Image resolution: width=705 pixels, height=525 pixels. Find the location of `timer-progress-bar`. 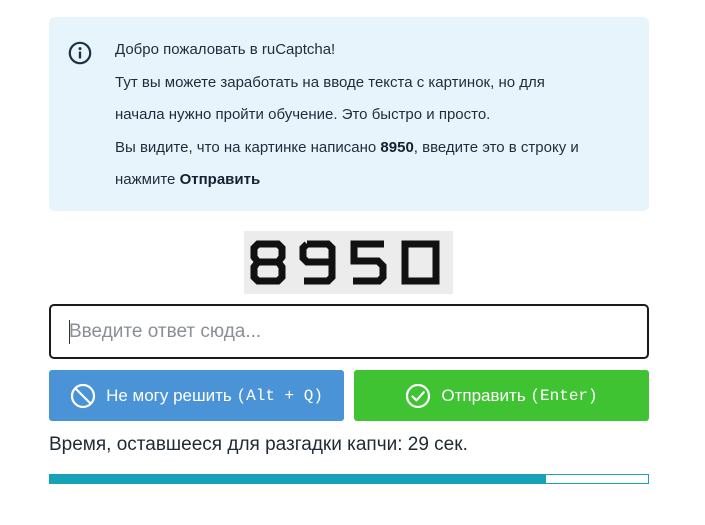

timer-progress-bar is located at coordinates (349, 479).